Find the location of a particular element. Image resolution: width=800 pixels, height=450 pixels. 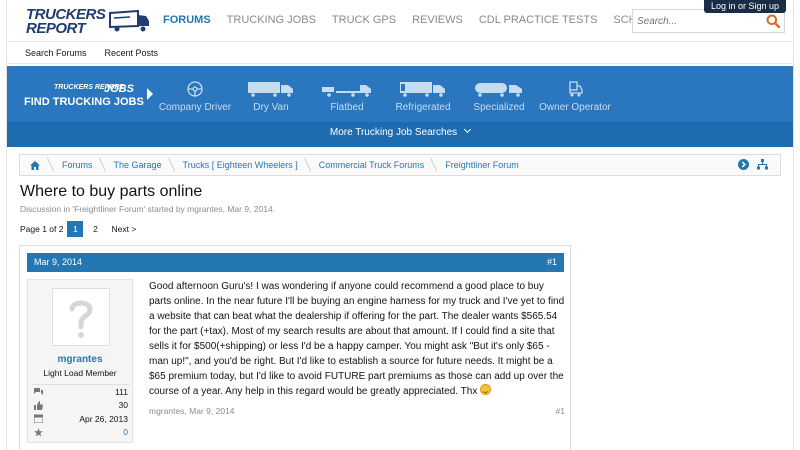

smile-icon is located at coordinates (486, 389).